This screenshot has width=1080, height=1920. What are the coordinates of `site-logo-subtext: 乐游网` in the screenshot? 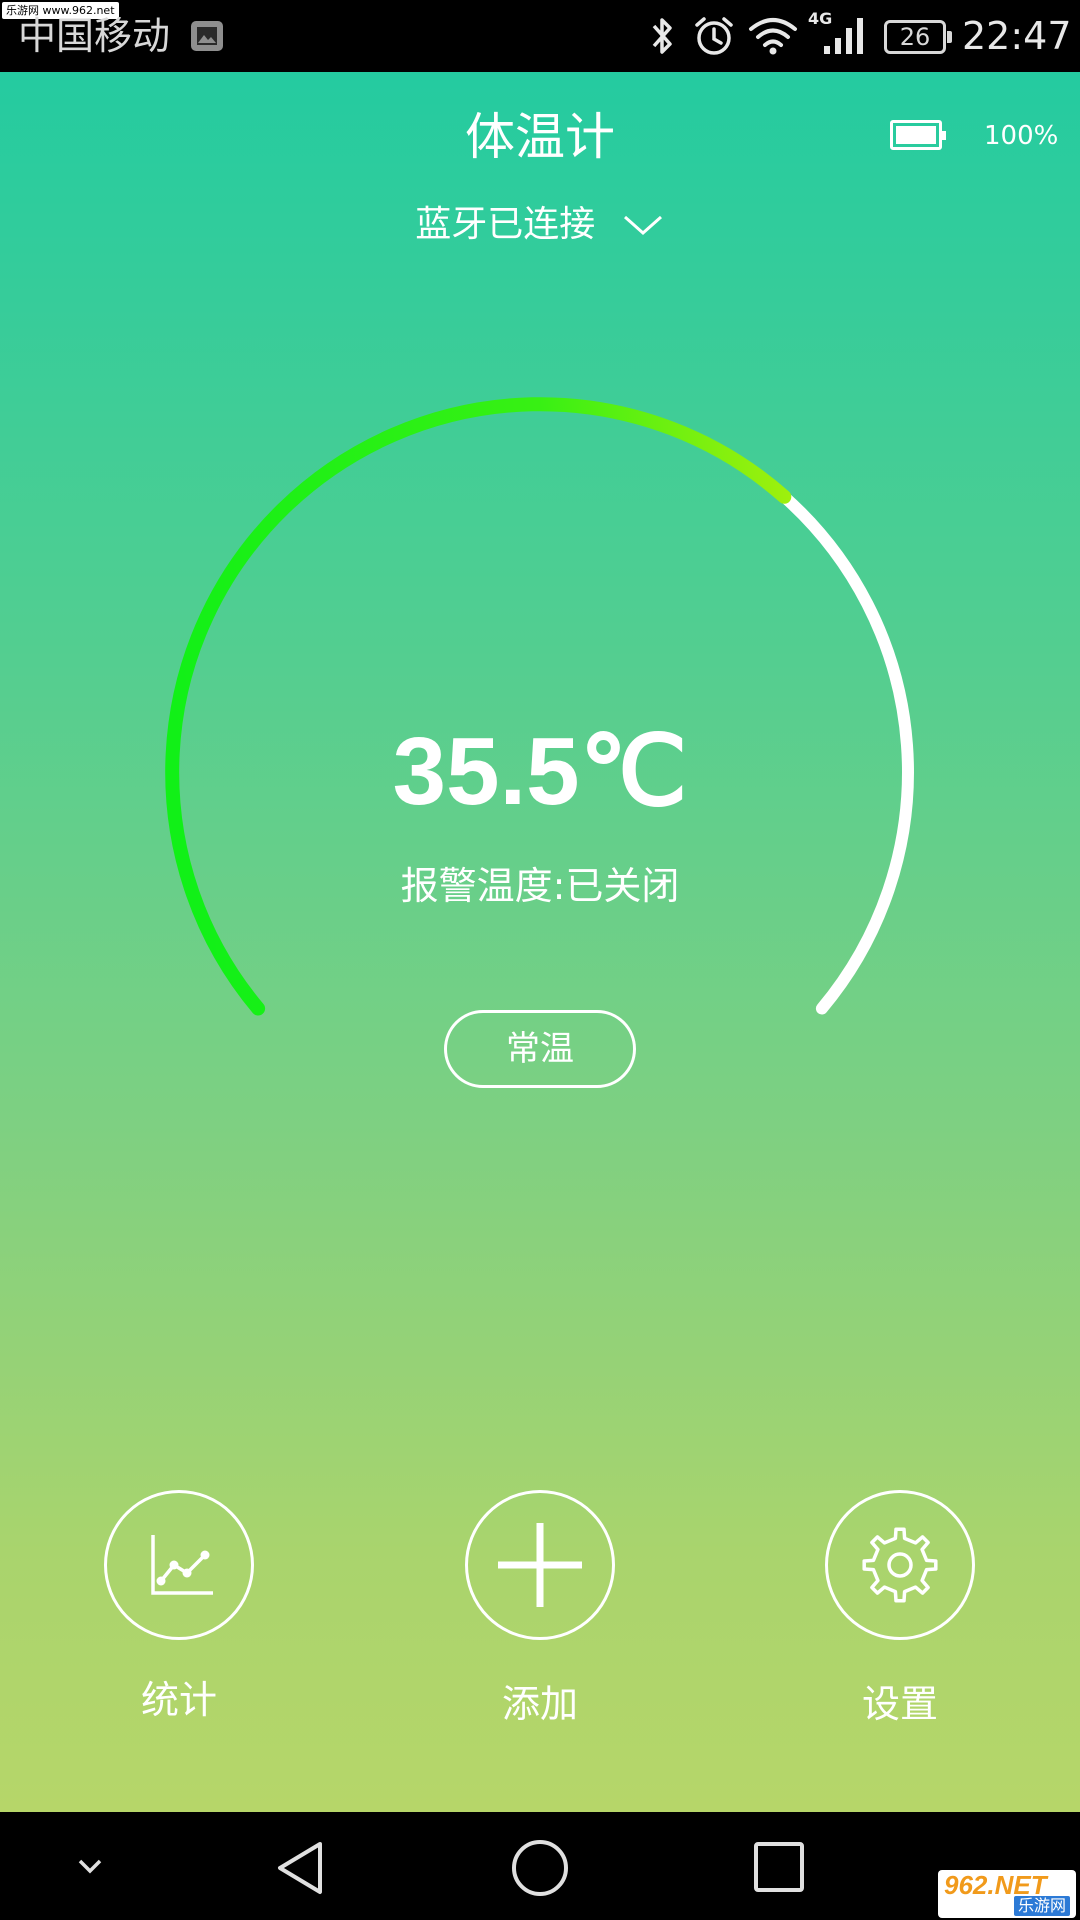 It's located at (1041, 1906).